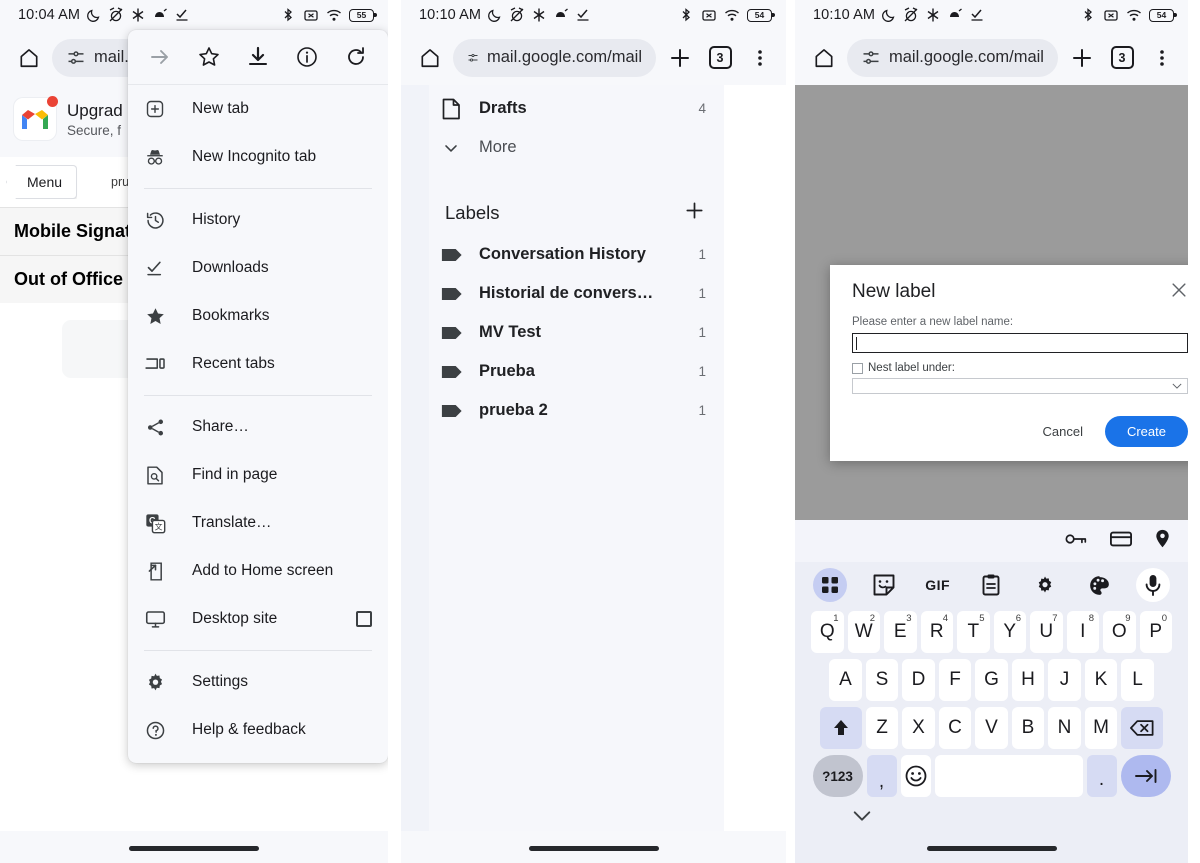 The width and height of the screenshot is (1200, 863). Describe the element at coordinates (415, 474) in the screenshot. I see `left-edge-strip` at that location.